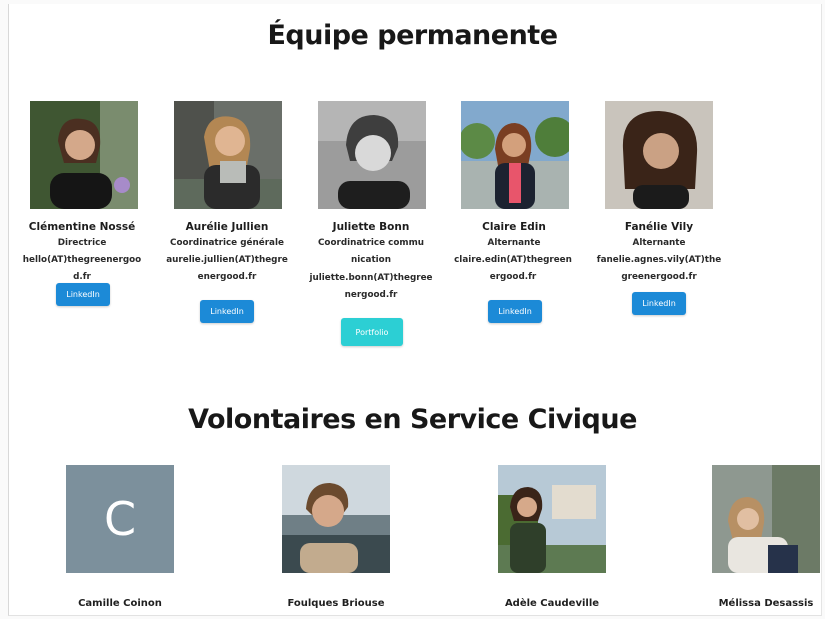 This screenshot has height=619, width=825. What do you see at coordinates (227, 268) in the screenshot?
I see `member-email: aurelie.jullien(AT)thegreenergood.fr` at bounding box center [227, 268].